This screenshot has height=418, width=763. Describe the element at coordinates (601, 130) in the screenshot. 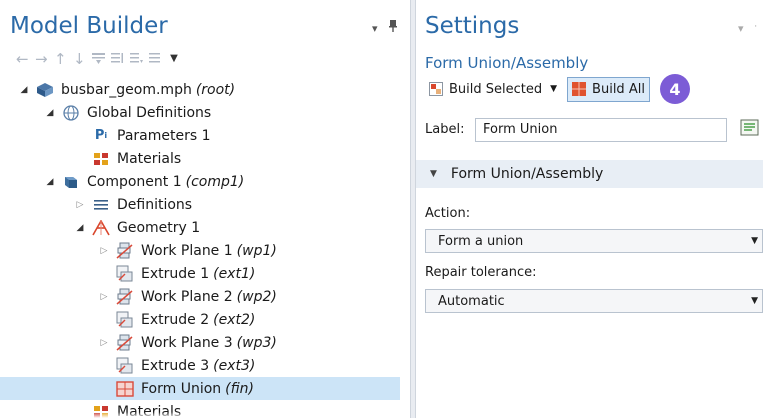

I see `label-input: Form Union` at that location.